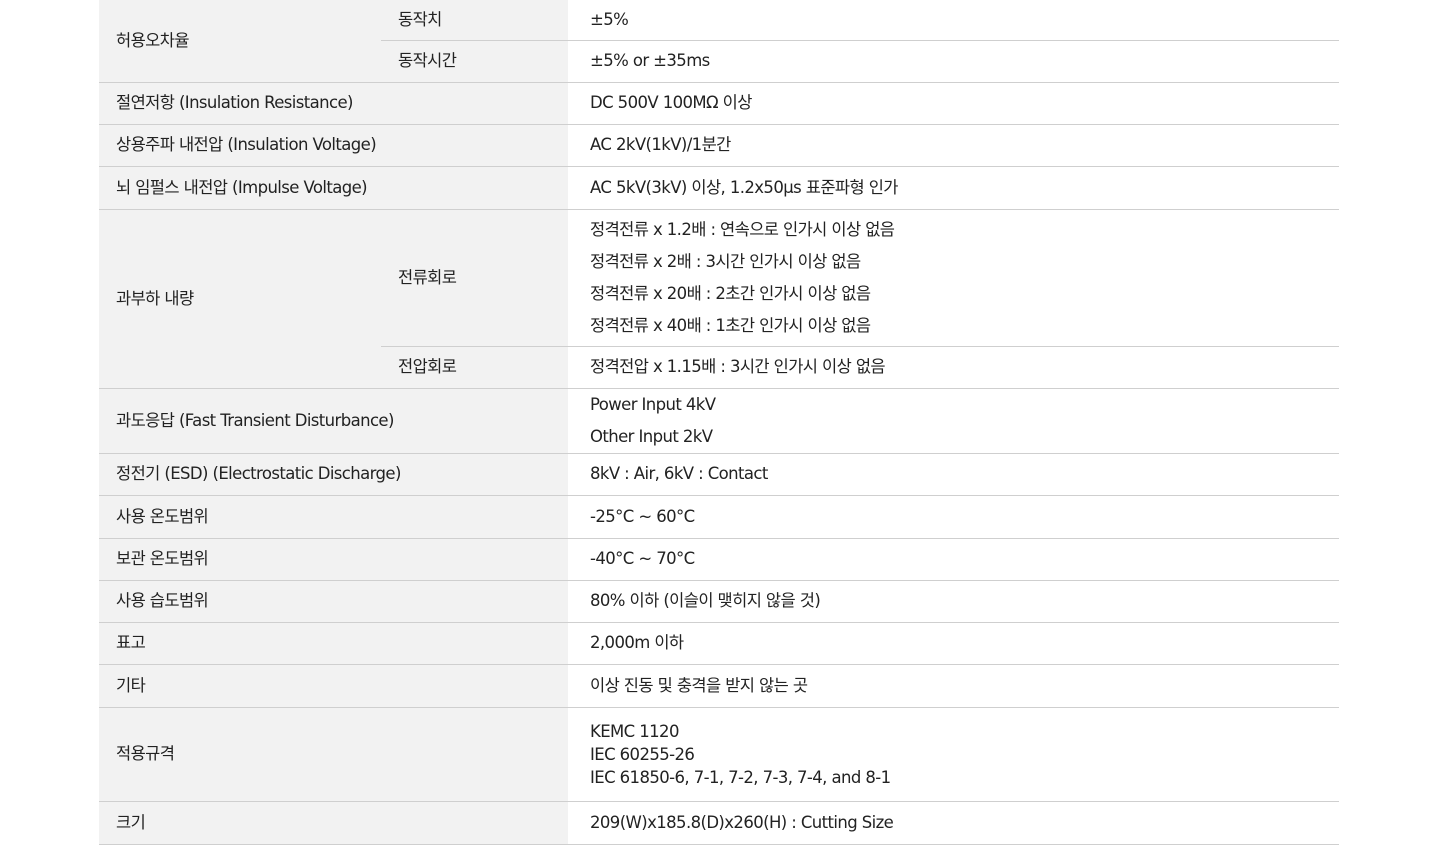  I want to click on value-voltage-circuit: 정격전압 x 1.15배 : 3시간 인가시 이상 없음, so click(953, 367).